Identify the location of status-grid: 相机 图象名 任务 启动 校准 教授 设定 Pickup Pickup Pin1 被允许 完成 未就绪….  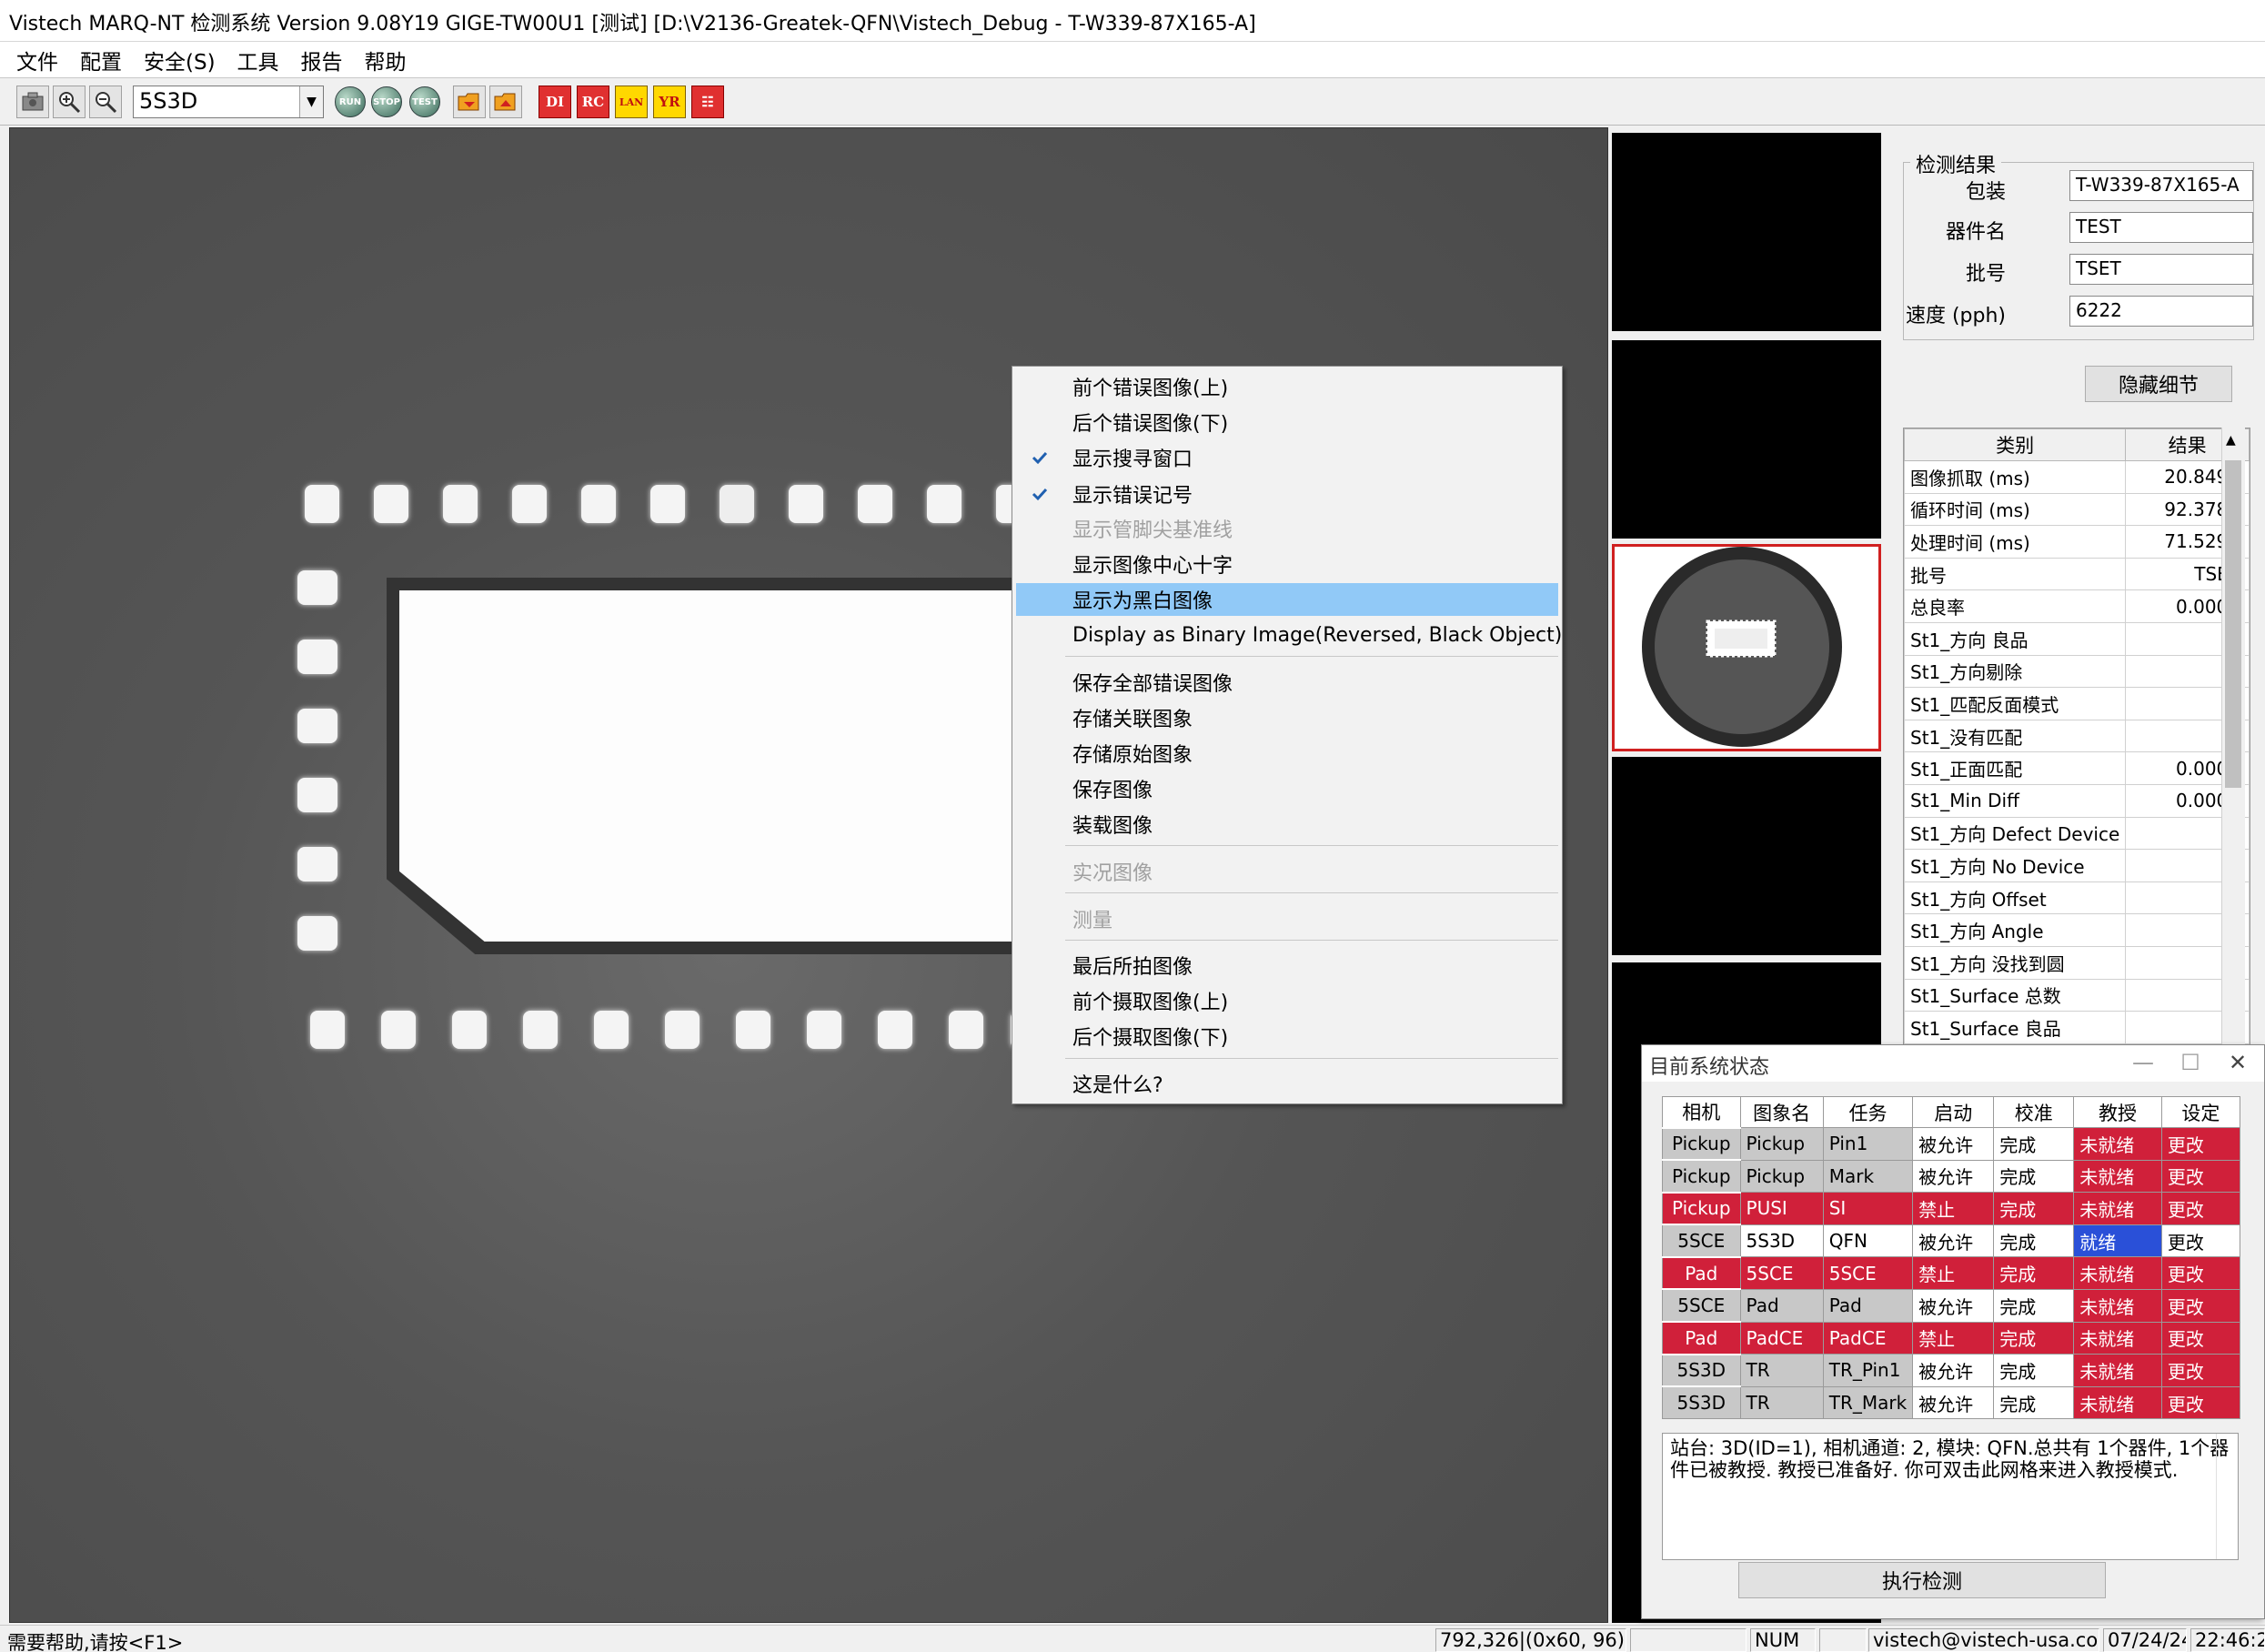
(1952, 1258).